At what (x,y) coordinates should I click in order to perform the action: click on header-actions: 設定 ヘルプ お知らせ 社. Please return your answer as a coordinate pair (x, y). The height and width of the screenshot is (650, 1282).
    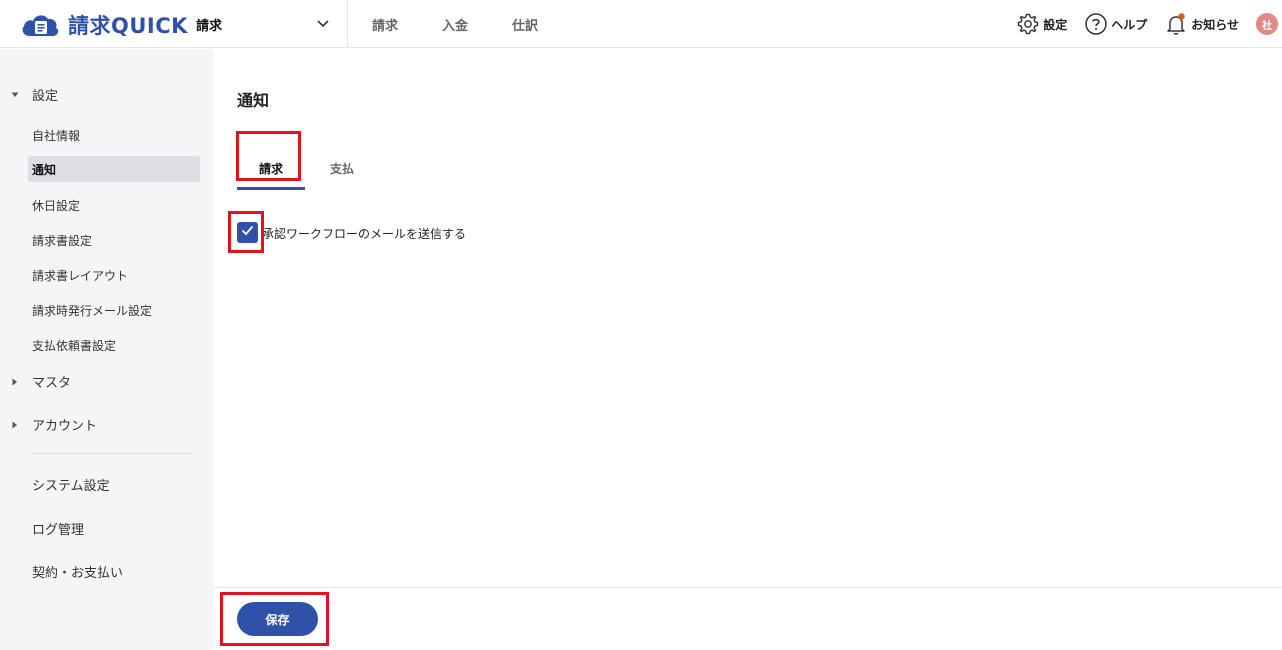
    Looking at the image, I should click on (1149, 24).